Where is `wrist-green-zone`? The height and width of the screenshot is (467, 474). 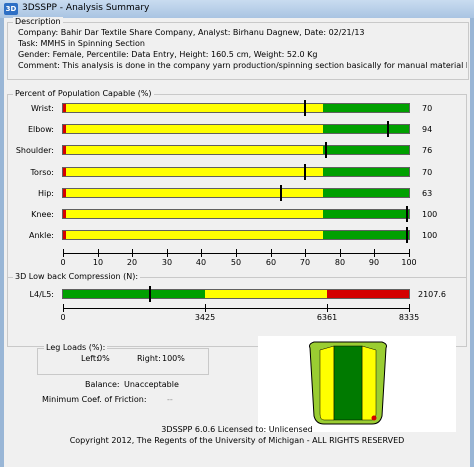
wrist-green-zone is located at coordinates (365, 108).